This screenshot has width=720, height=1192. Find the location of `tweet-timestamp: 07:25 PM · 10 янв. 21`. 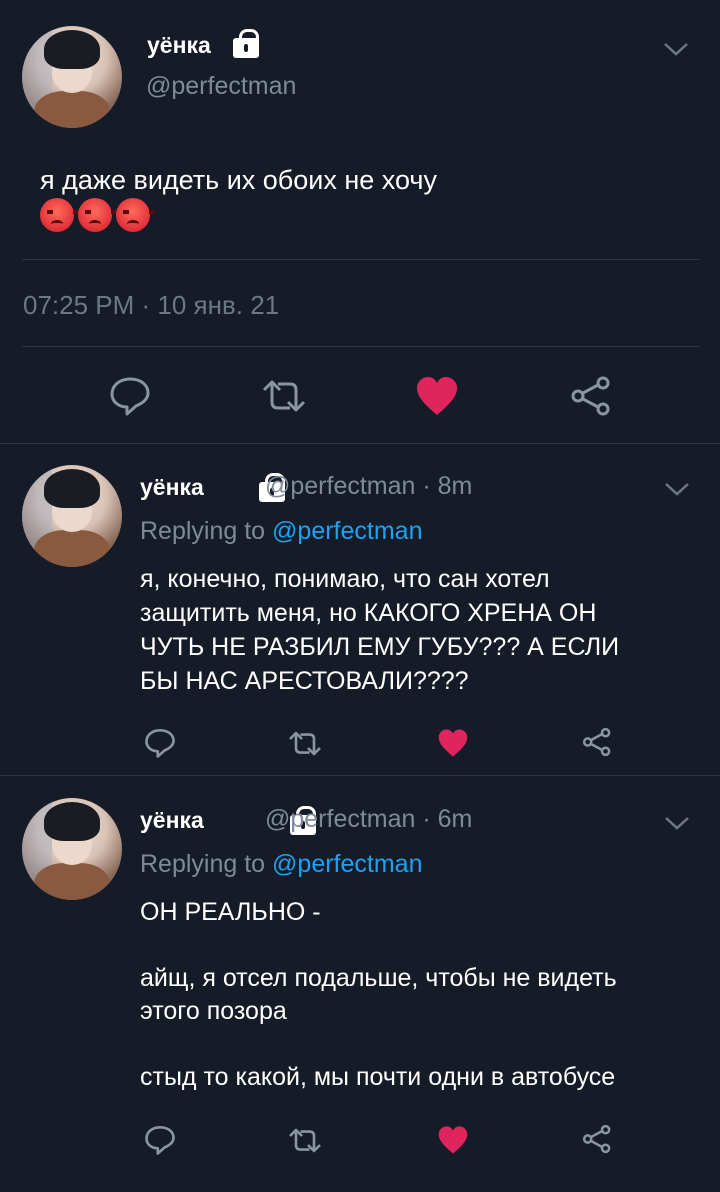

tweet-timestamp: 07:25 PM · 10 янв. 21 is located at coordinates (151, 305).